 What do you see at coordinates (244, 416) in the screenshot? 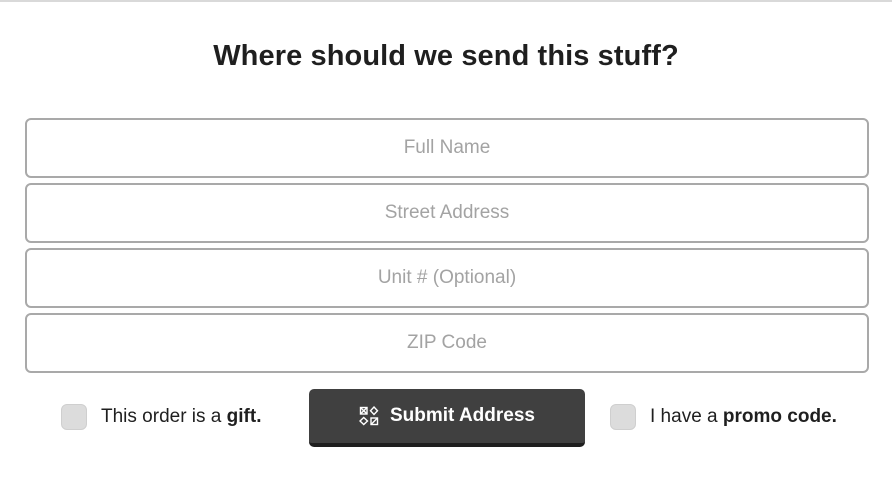
I see `gift-label-bold: gift.` at bounding box center [244, 416].